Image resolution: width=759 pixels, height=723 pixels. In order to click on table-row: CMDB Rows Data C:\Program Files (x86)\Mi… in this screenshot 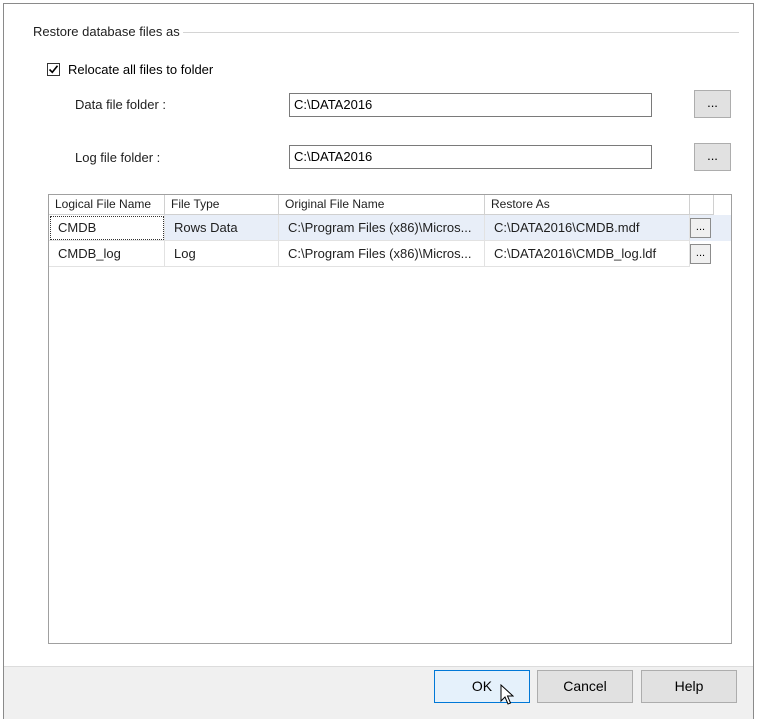, I will do `click(390, 228)`.